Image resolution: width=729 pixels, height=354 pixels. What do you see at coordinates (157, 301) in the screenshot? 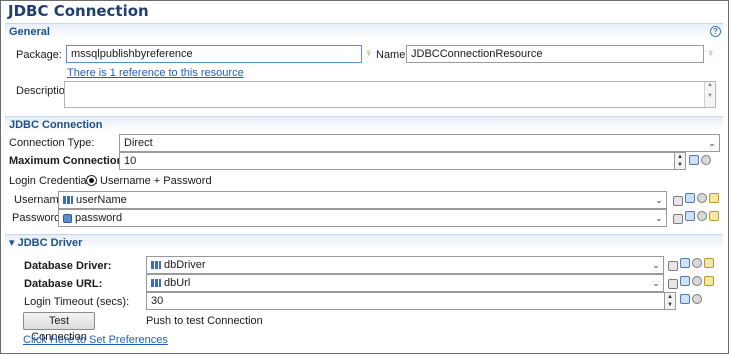
I see `login-timeout-value: 30` at bounding box center [157, 301].